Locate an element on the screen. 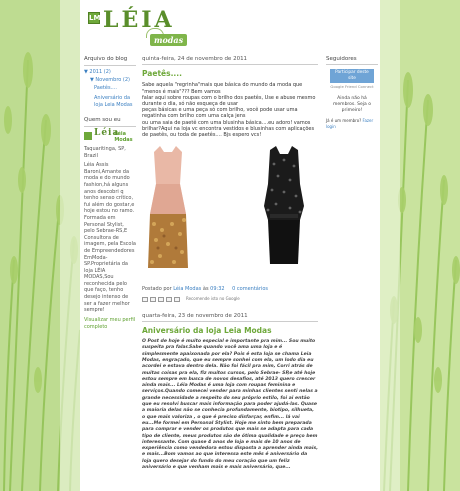 The width and height of the screenshot is (460, 491). archive-title: Arquivo do blog is located at coordinates (110, 61).